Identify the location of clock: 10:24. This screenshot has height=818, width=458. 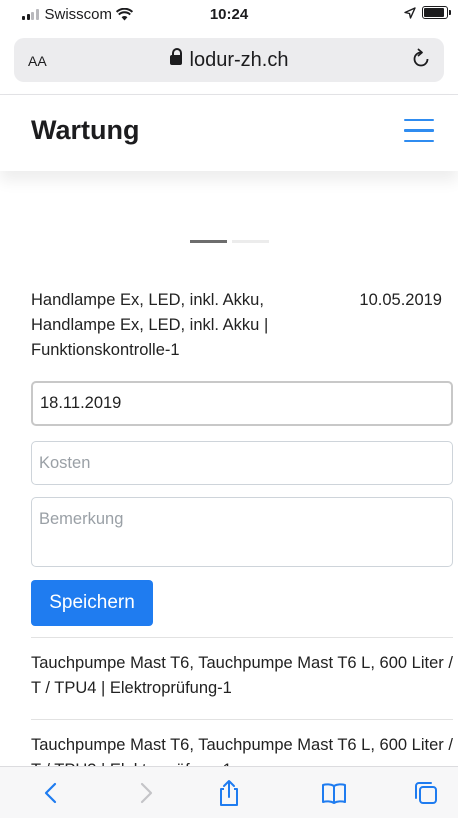
(229, 14).